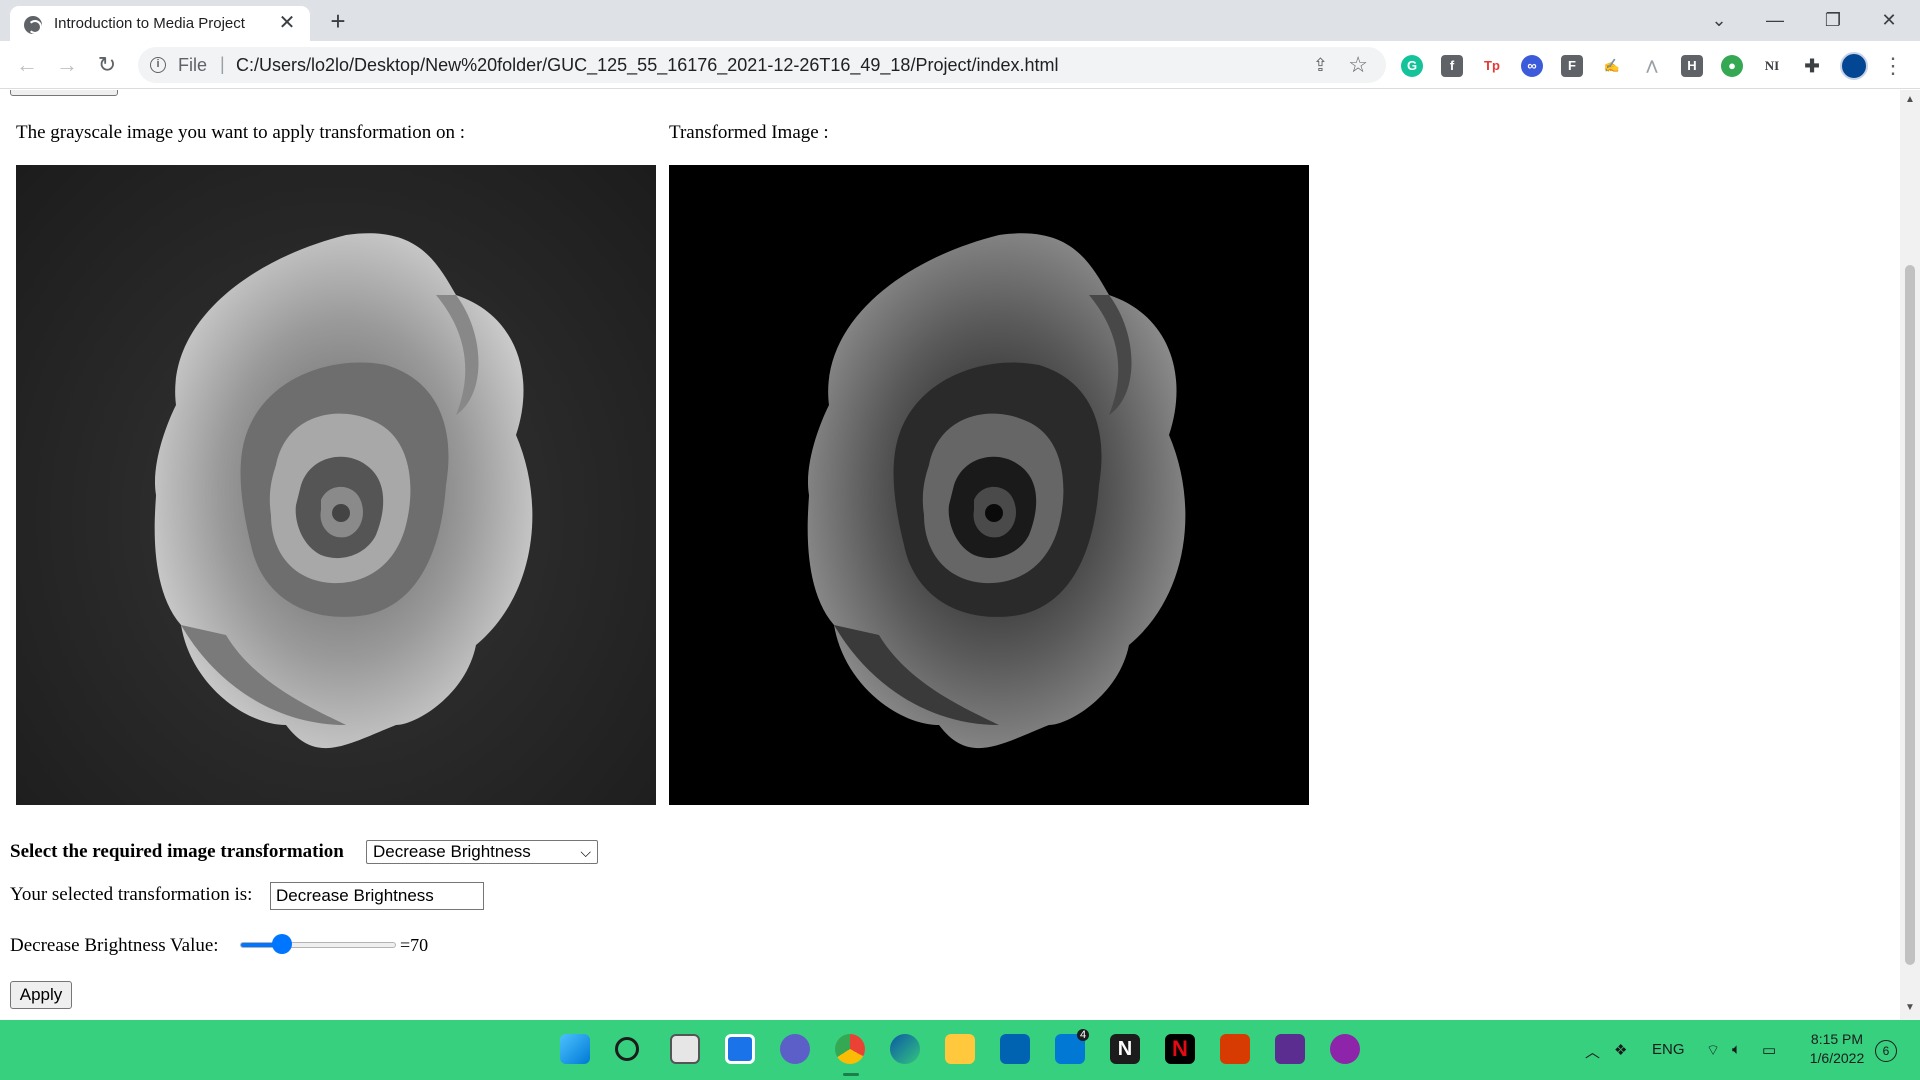  What do you see at coordinates (1492, 66) in the screenshot?
I see `tp-icon: Tp` at bounding box center [1492, 66].